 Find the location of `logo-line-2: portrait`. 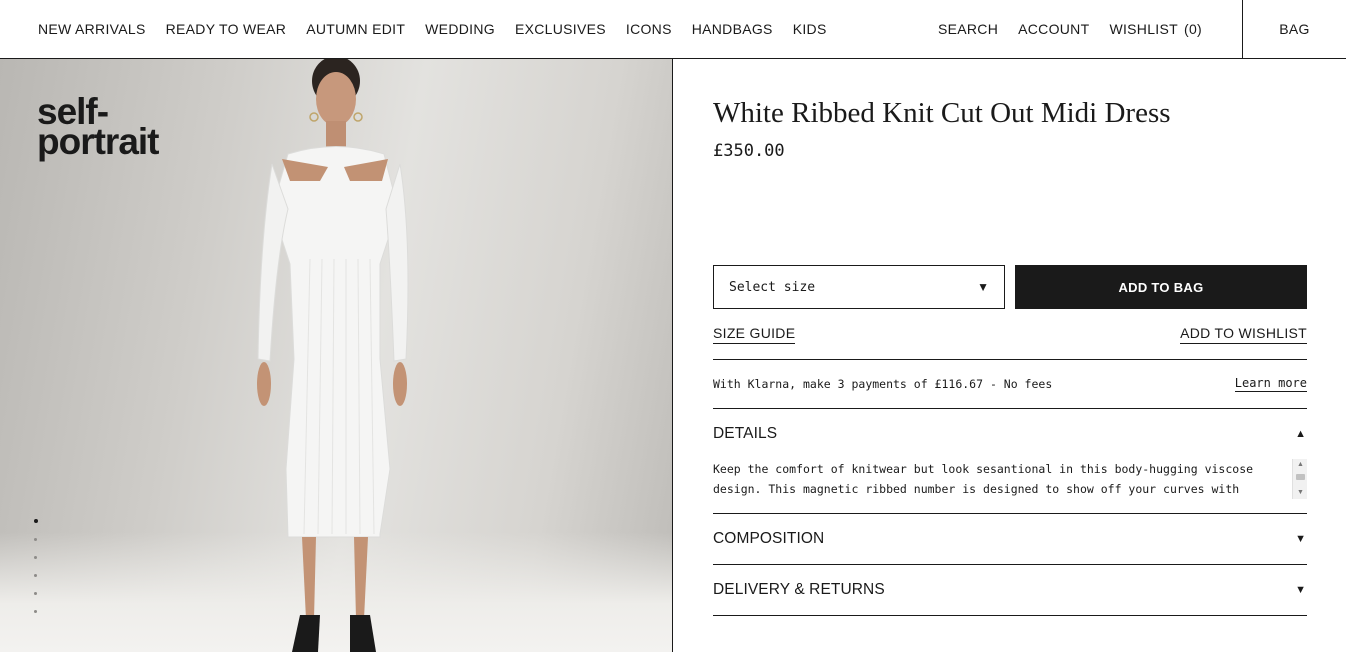

logo-line-2: portrait is located at coordinates (98, 141).